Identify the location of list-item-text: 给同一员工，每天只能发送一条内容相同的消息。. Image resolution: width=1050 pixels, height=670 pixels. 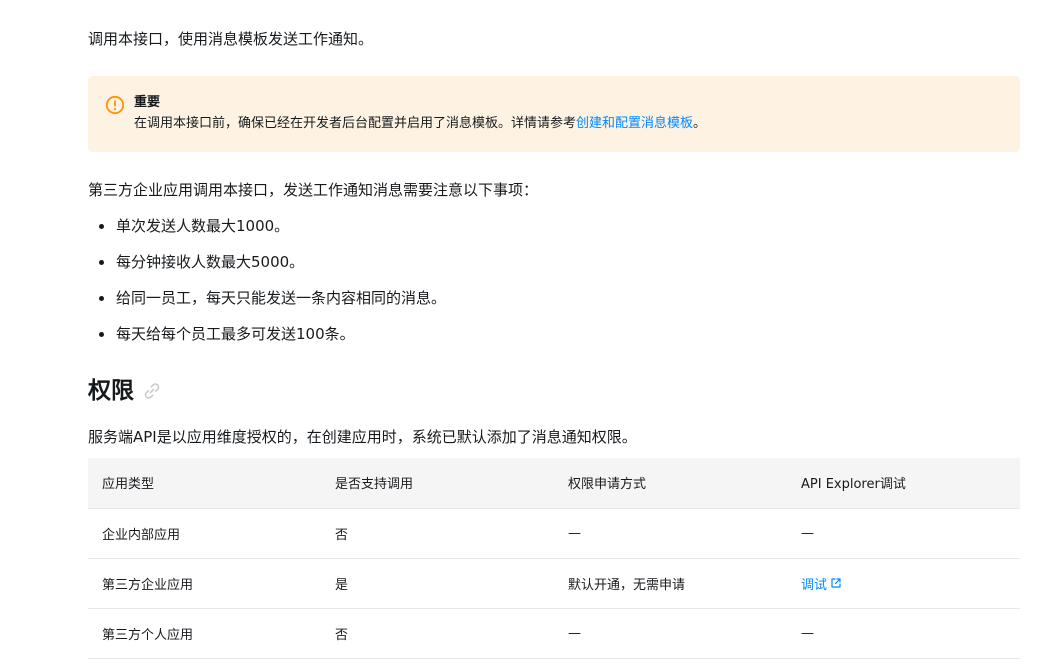
(281, 298).